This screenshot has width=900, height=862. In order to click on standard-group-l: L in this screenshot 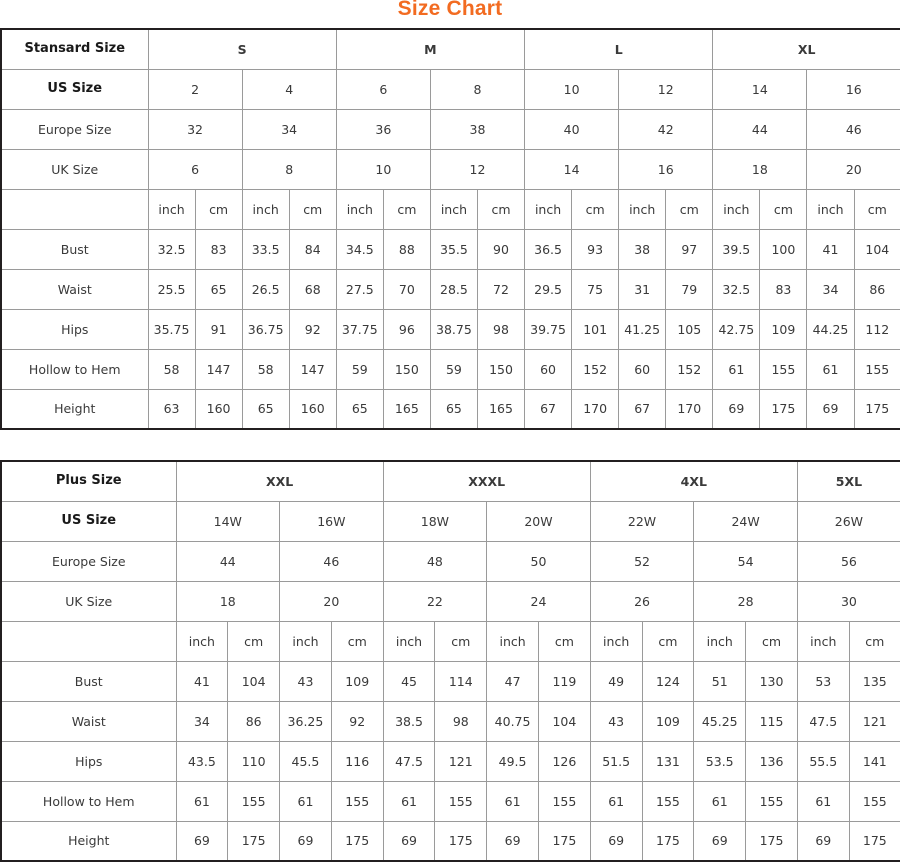, I will do `click(619, 49)`.